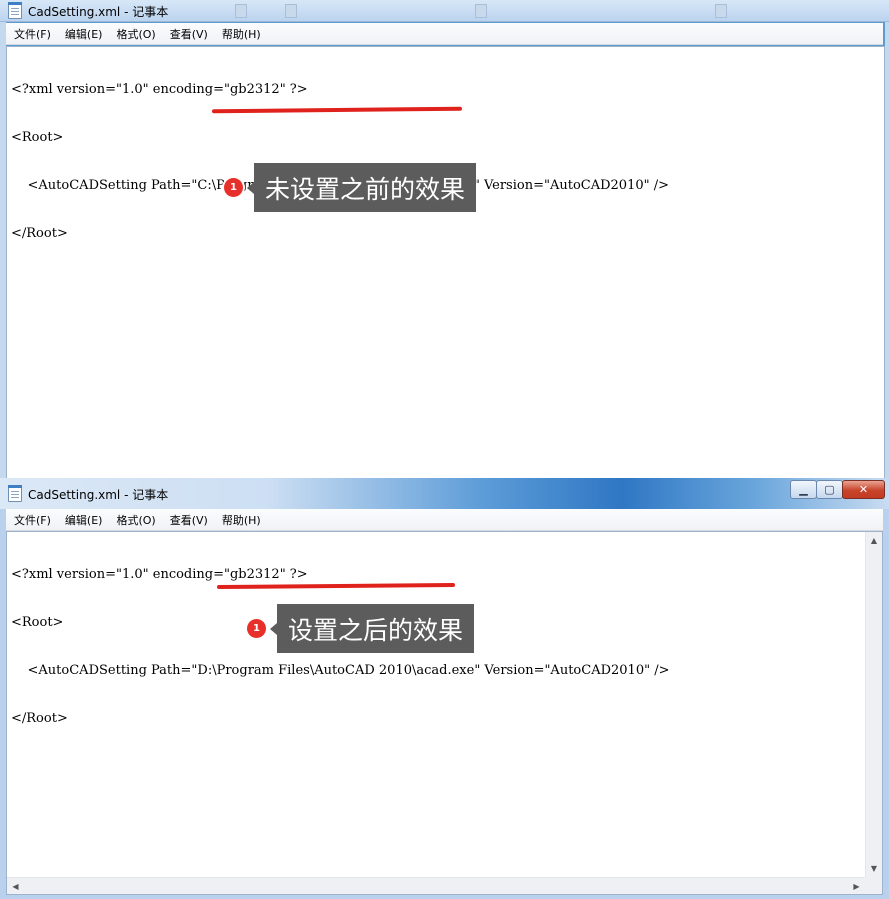  I want to click on title-bar: CadSetting.xml - 记事本, so click(444, 11).